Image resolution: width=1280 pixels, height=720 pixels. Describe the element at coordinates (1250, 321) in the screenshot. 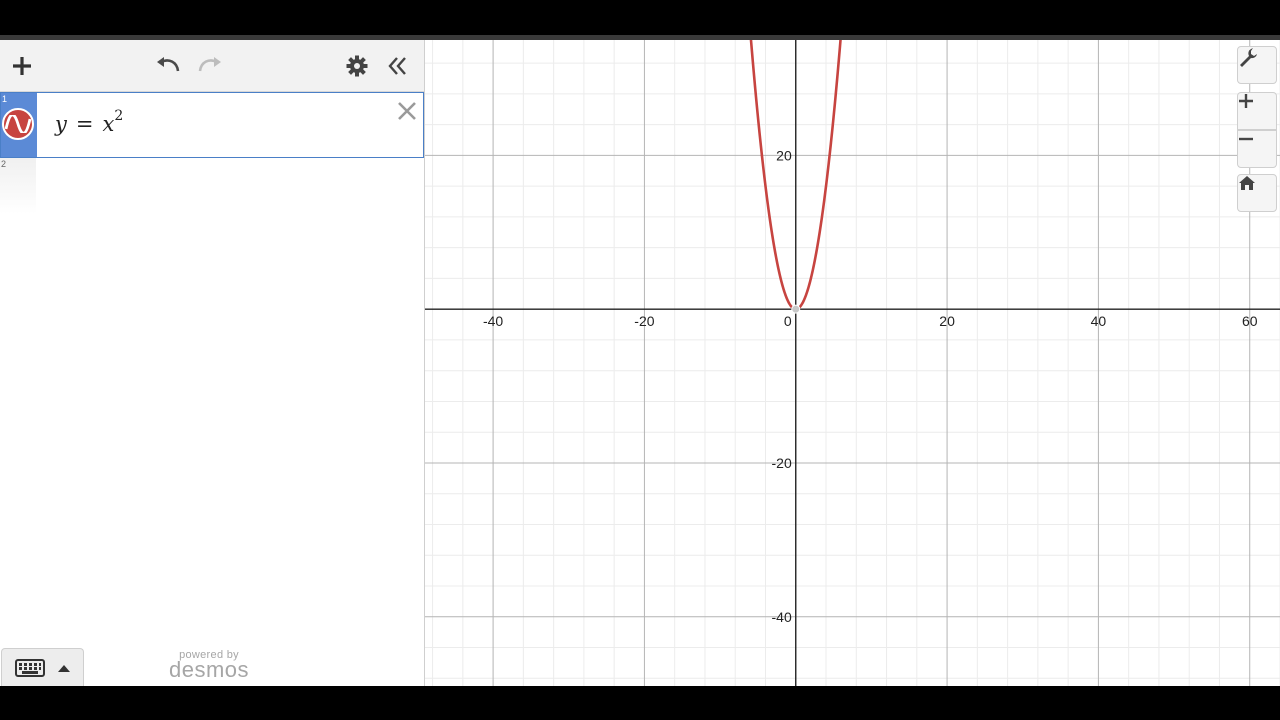

I see `x-tick-label: 60` at that location.